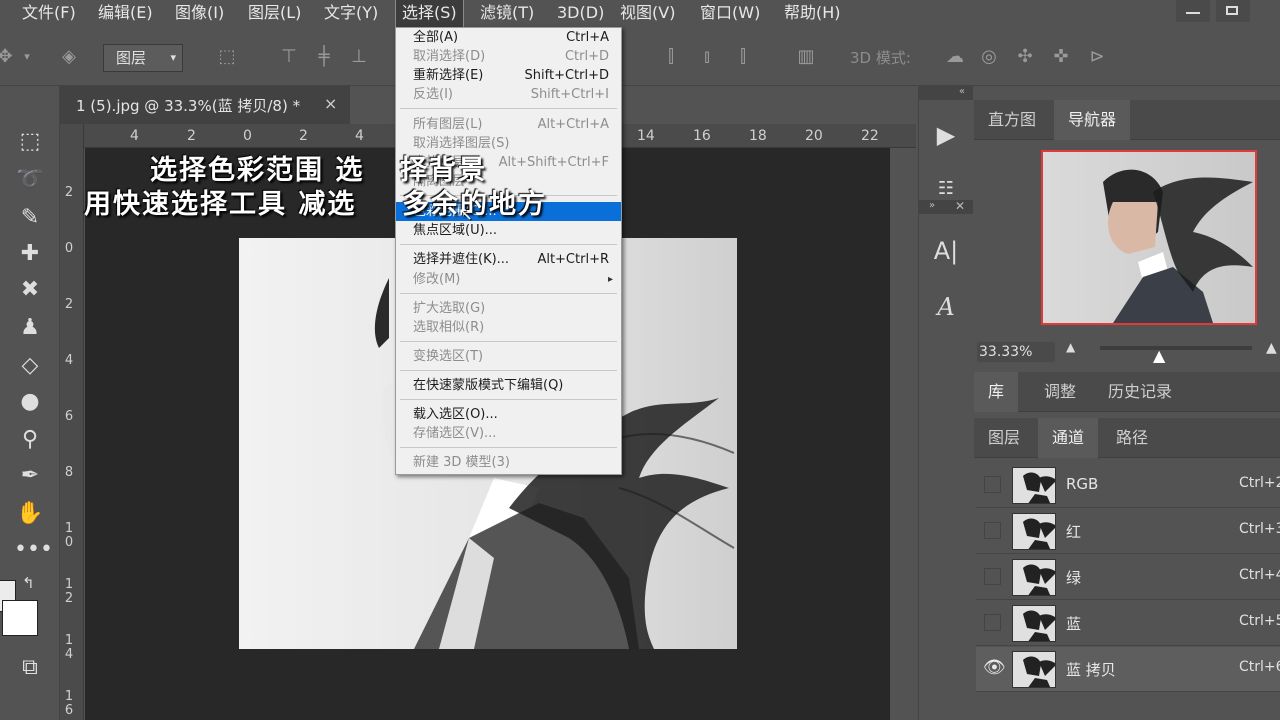 Image resolution: width=1280 pixels, height=720 pixels. What do you see at coordinates (946, 206) in the screenshot?
I see `panel-group-bar: » ✕` at bounding box center [946, 206].